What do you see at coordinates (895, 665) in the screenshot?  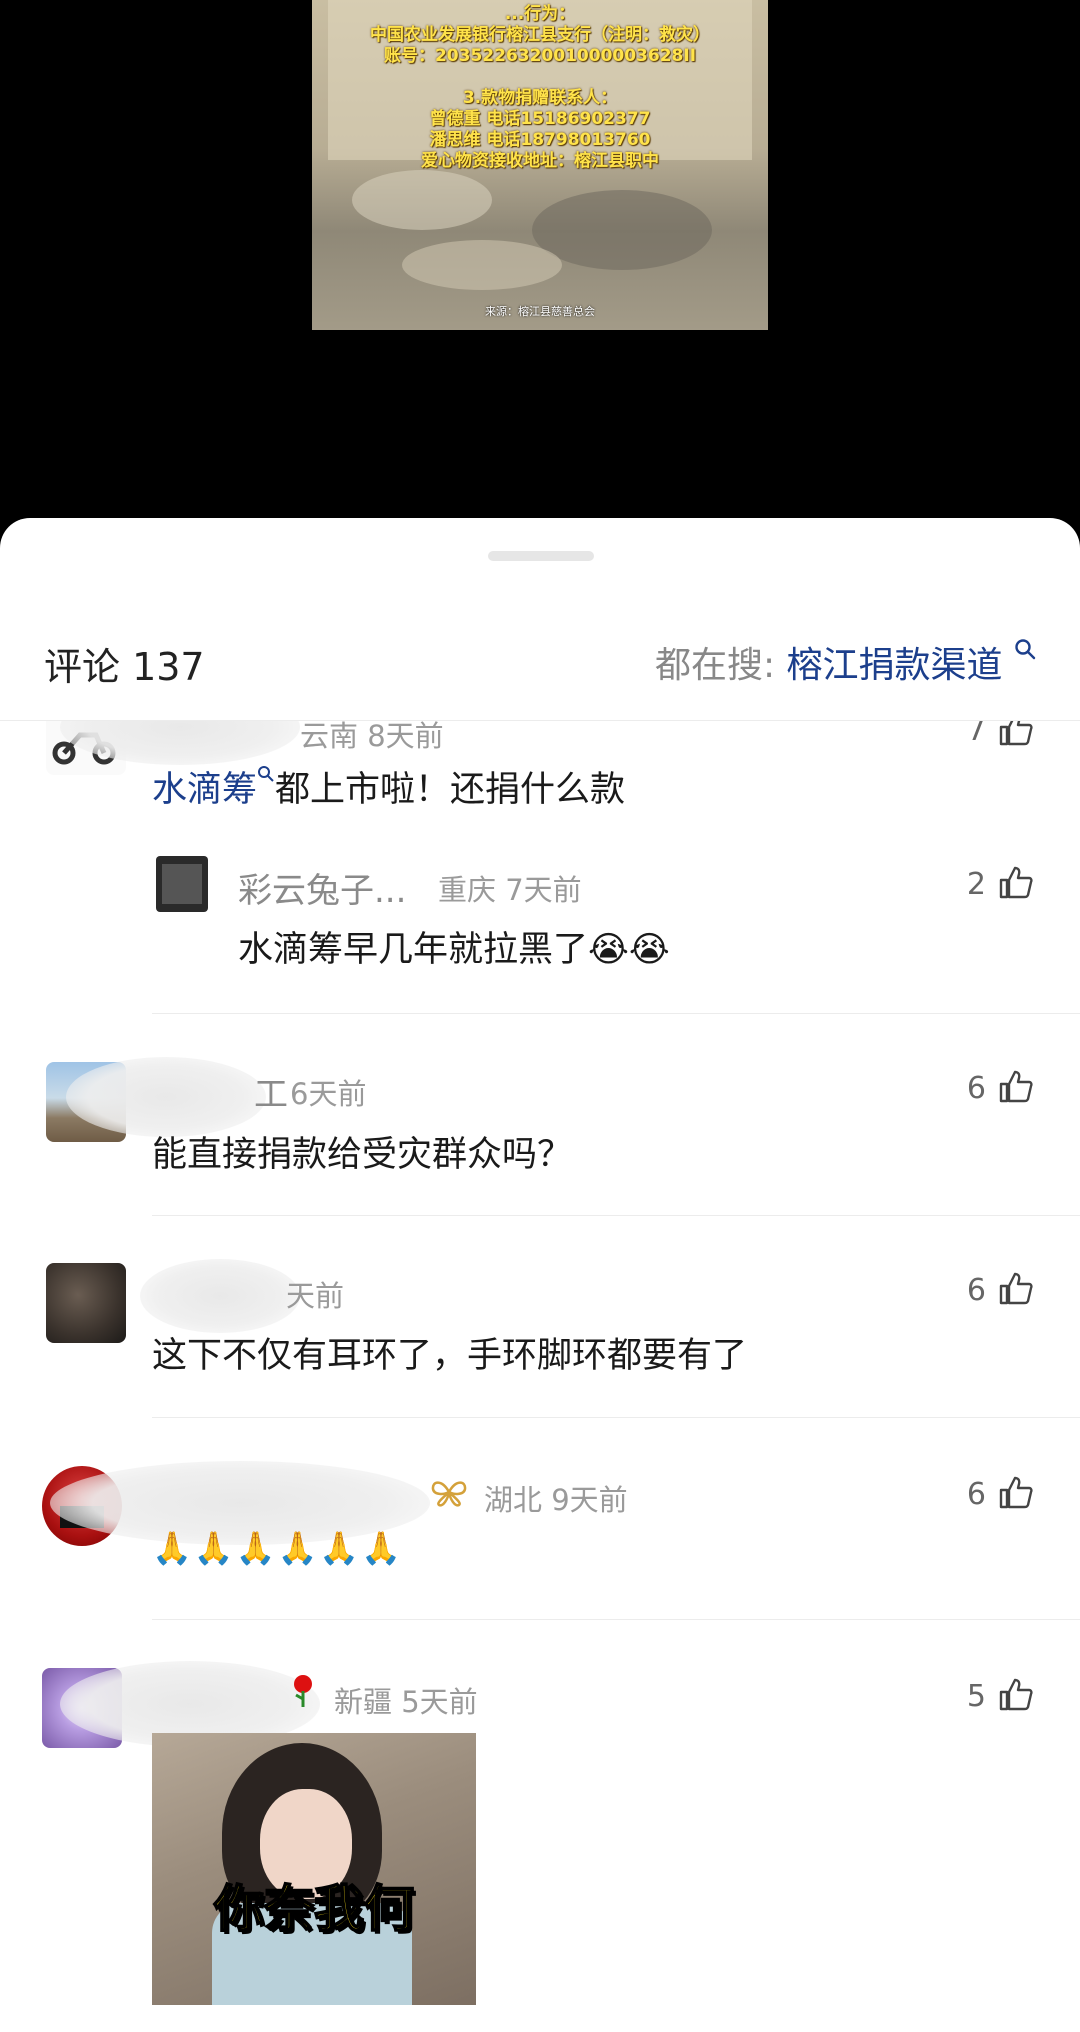 I see `trending-search-keyword: 榕江捐款渠道` at bounding box center [895, 665].